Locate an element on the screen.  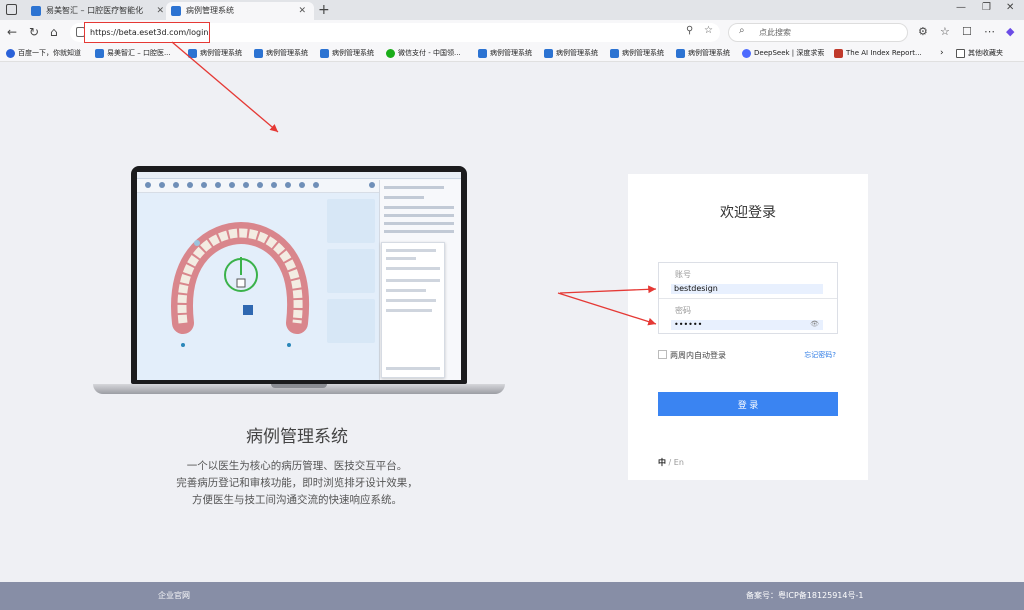
password-input: •••••• is located at coordinates (747, 325).